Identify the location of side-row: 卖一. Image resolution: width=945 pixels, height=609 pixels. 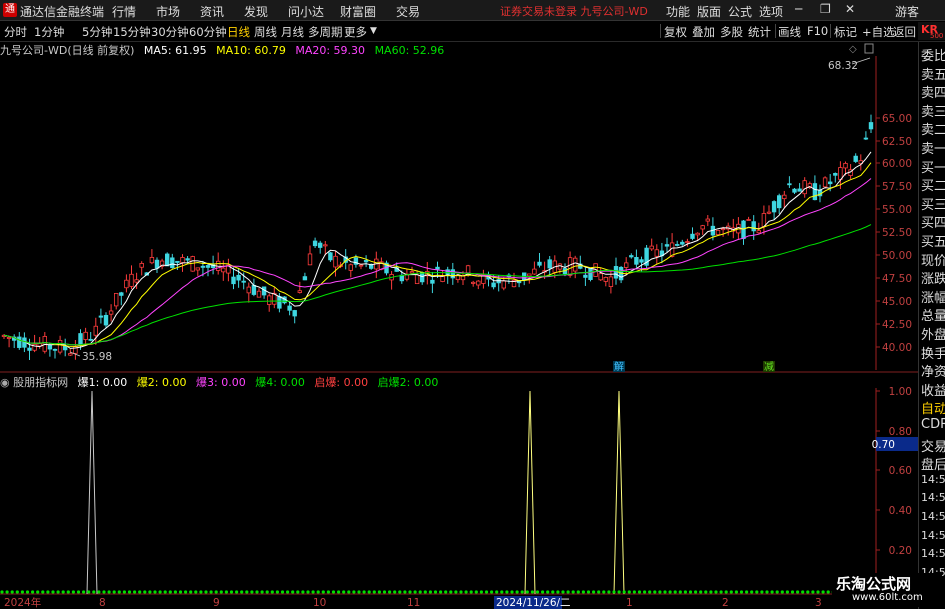
(933, 149).